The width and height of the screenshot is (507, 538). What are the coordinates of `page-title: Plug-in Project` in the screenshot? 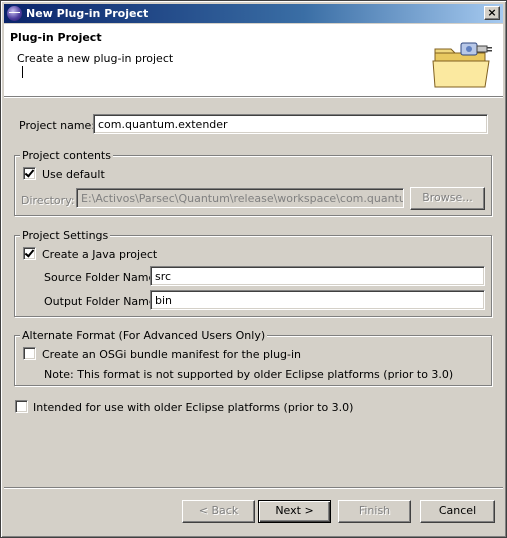 It's located at (56, 37).